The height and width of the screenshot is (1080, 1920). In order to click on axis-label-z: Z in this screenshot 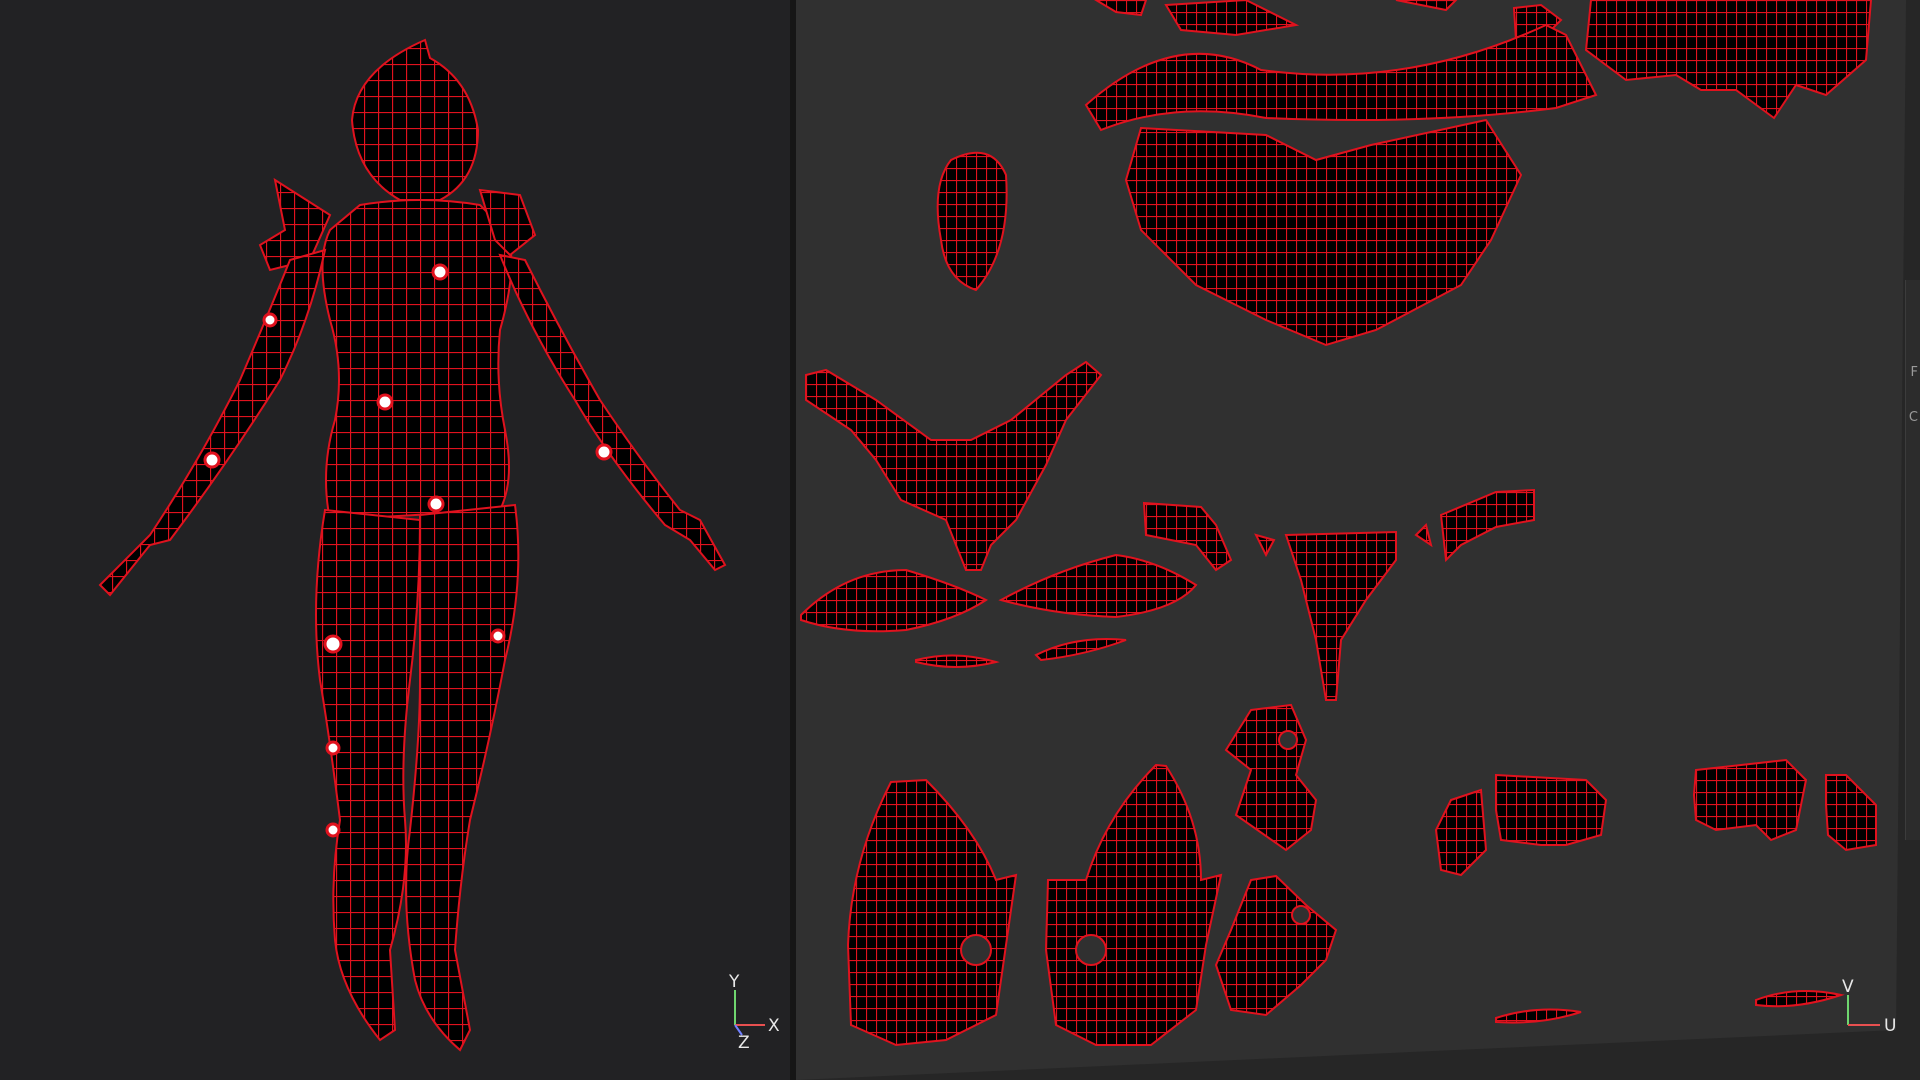, I will do `click(744, 1041)`.